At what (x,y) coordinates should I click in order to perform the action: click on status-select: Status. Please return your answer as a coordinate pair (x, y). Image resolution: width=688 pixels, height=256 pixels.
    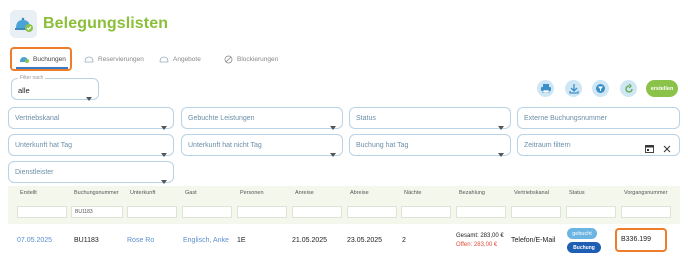
    Looking at the image, I should click on (430, 118).